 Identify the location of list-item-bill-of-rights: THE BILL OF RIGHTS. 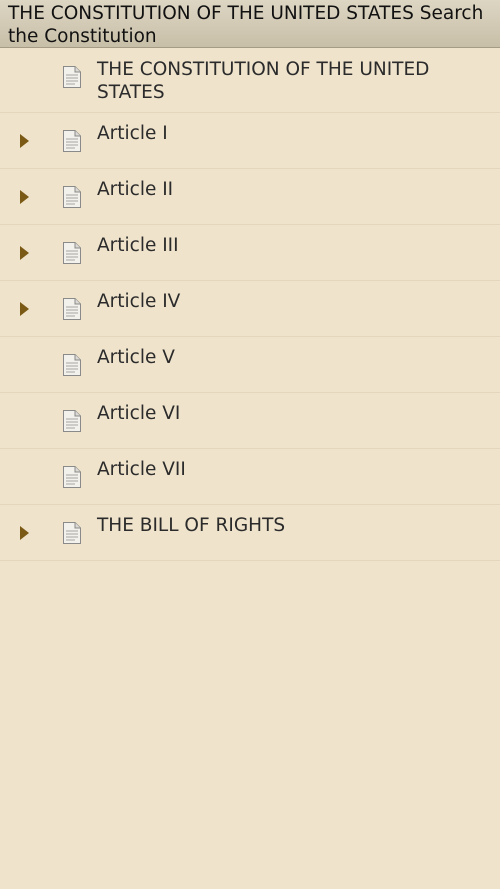
(250, 533).